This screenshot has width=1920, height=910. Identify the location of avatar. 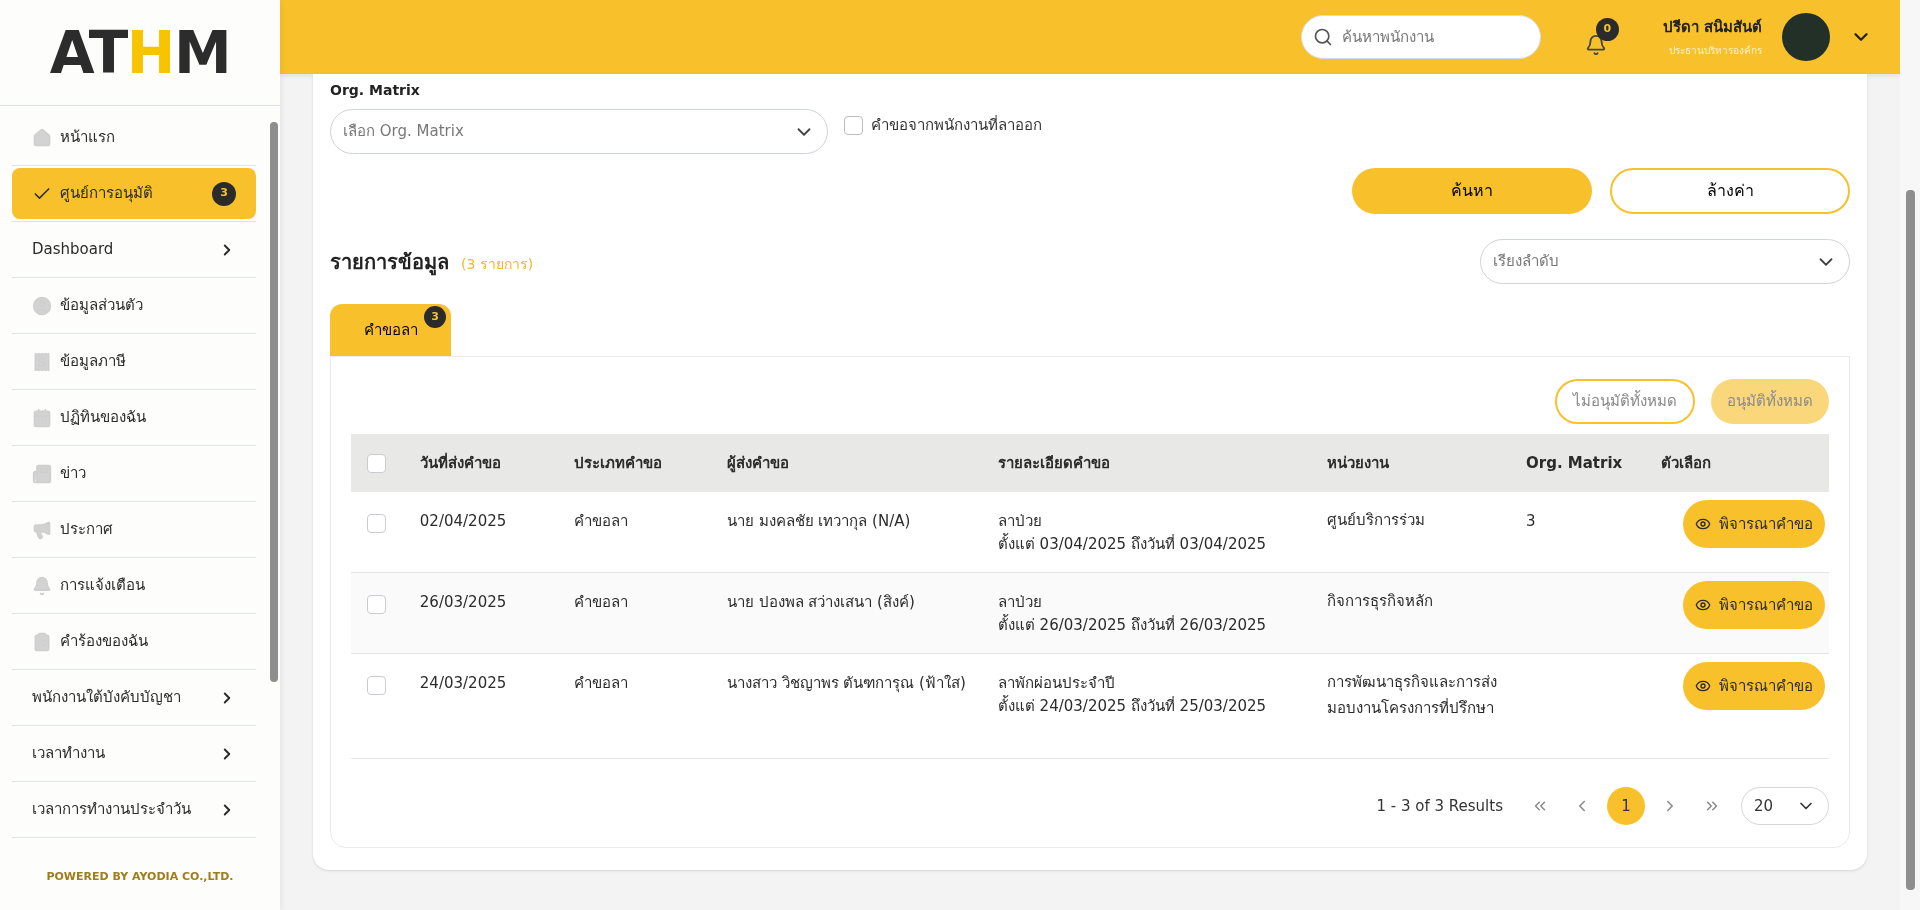
(1806, 37).